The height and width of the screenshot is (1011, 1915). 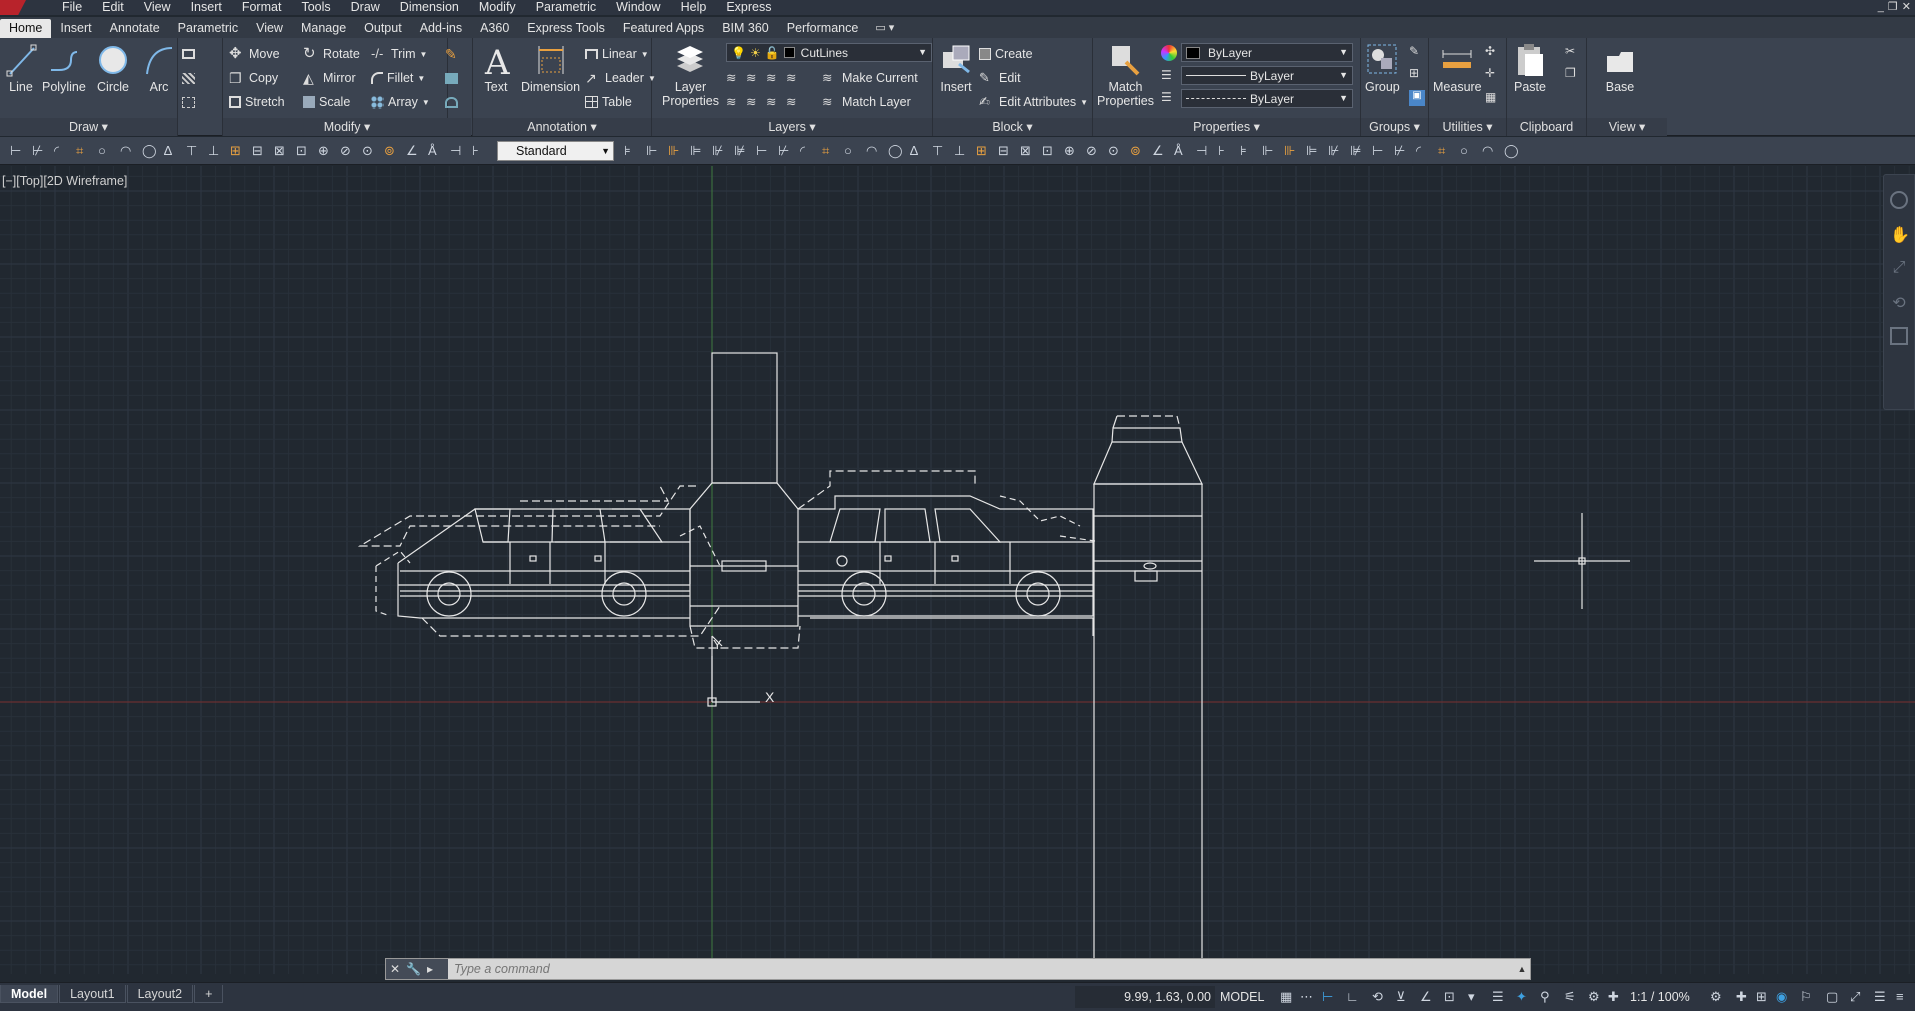 I want to click on dimension-tool-icon: ∆, so click(x=172, y=151).